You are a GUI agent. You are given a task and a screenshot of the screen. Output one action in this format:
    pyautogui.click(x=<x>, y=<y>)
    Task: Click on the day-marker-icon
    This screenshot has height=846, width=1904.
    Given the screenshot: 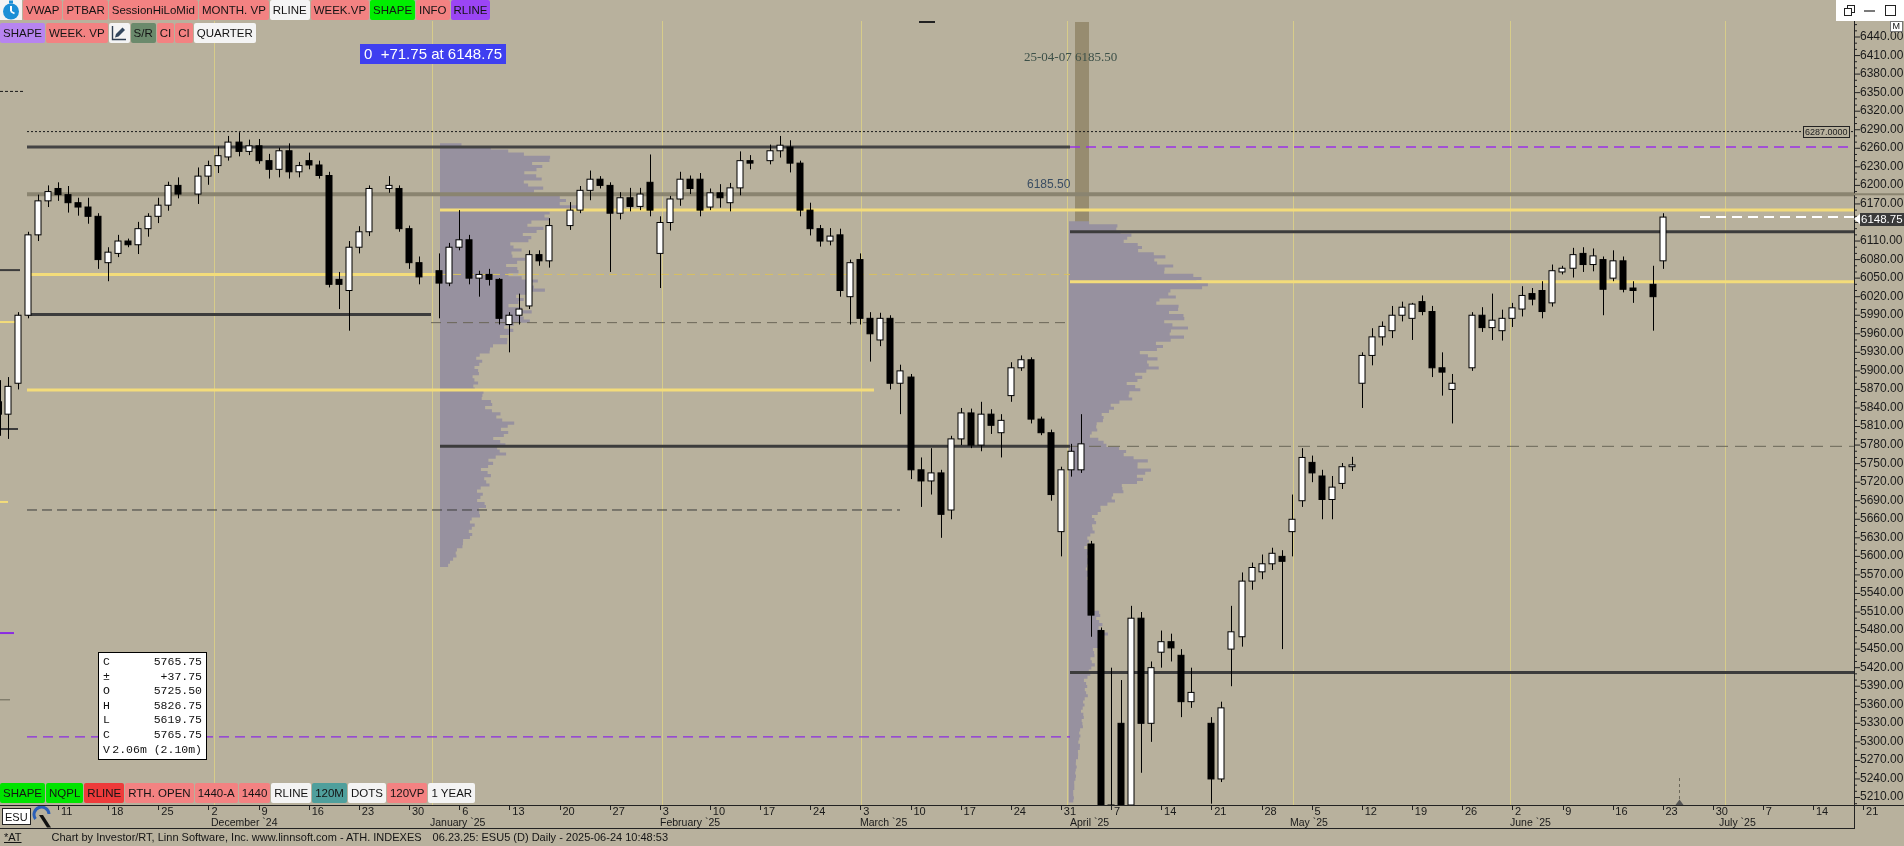 What is the action you would take?
    pyautogui.click(x=1679, y=802)
    